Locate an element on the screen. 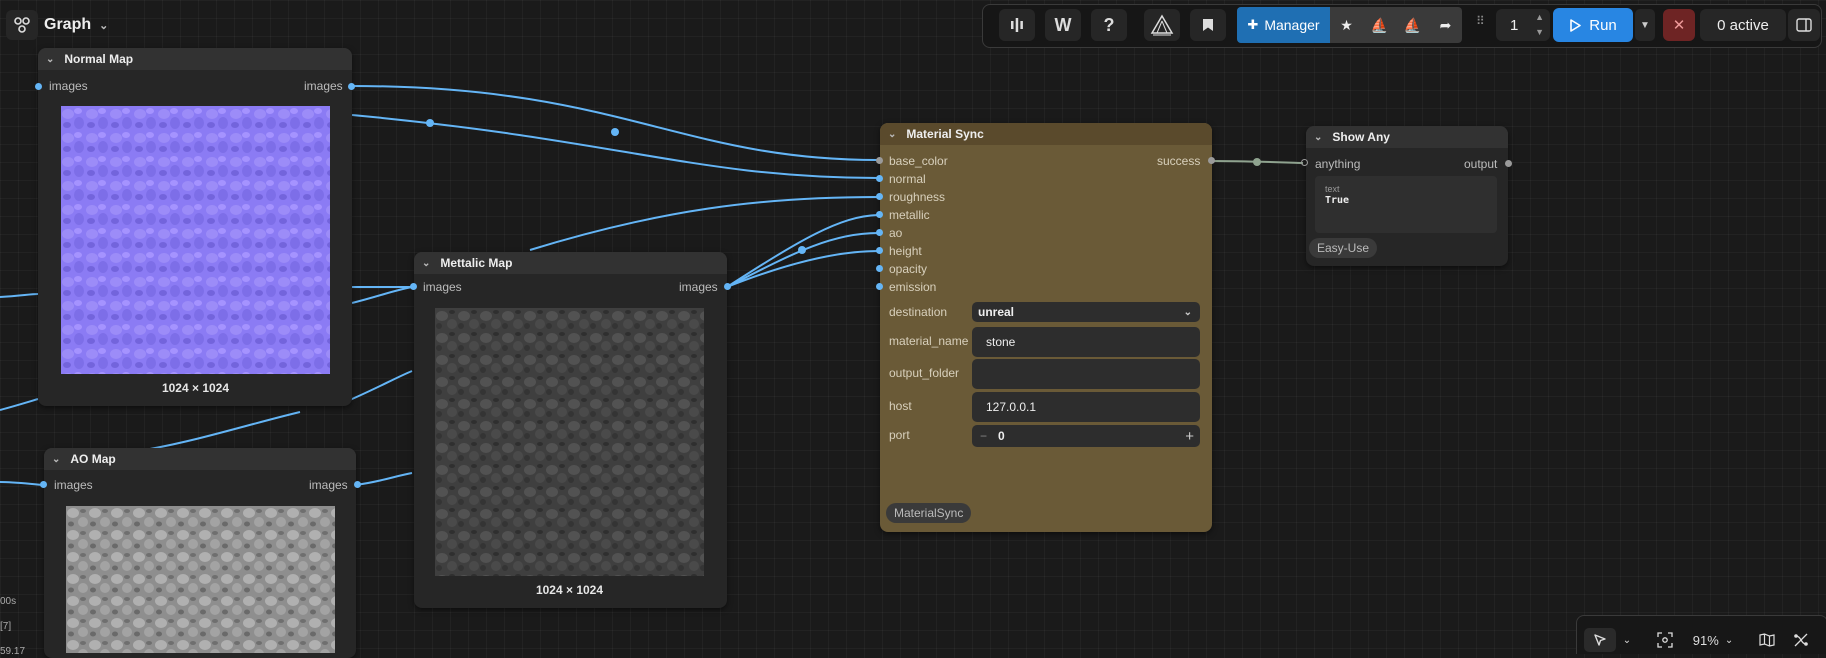 This screenshot has width=1826, height=658. input-socket-normal is located at coordinates (879, 178).